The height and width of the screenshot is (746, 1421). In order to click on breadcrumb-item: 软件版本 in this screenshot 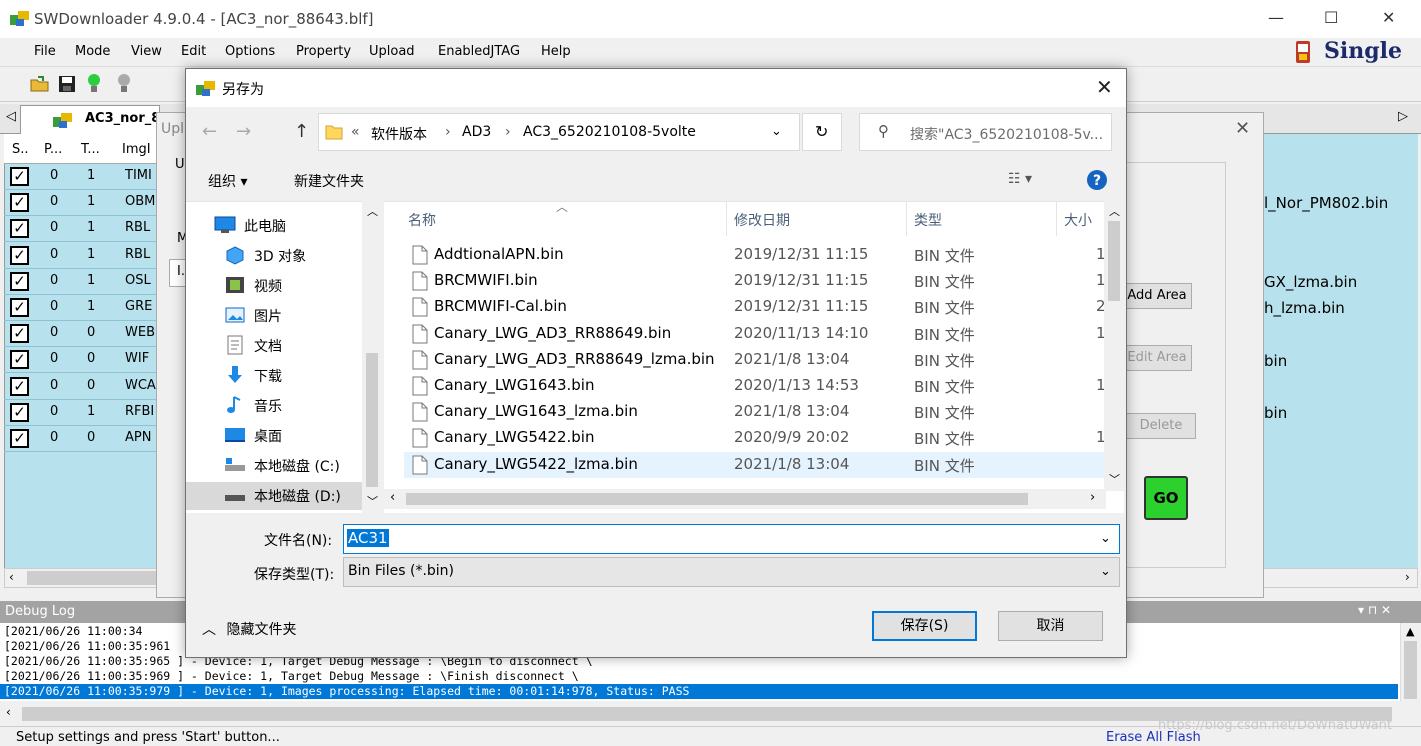, I will do `click(399, 134)`.